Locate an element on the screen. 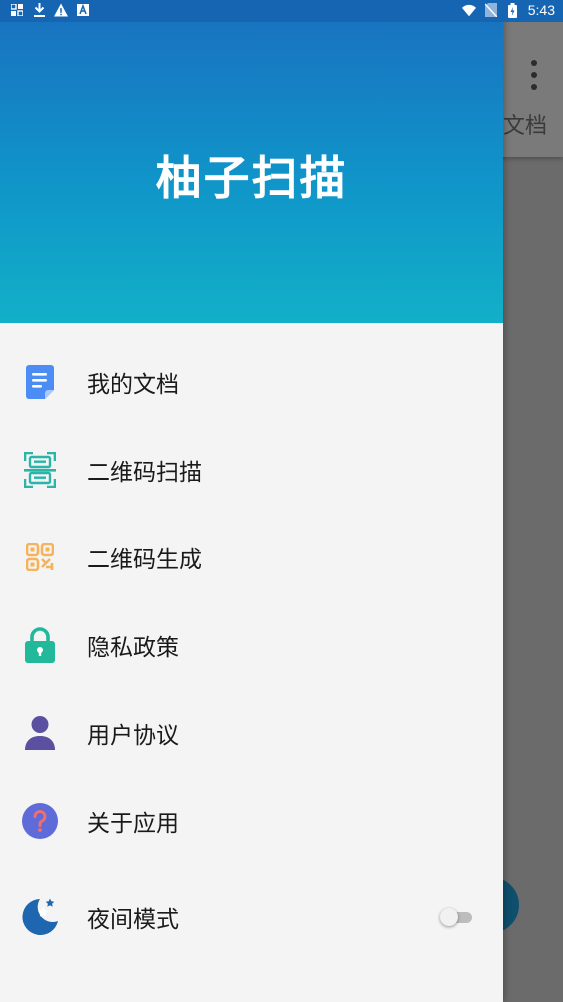 The width and height of the screenshot is (563, 1002). status-bar: 5:43 is located at coordinates (281, 11).